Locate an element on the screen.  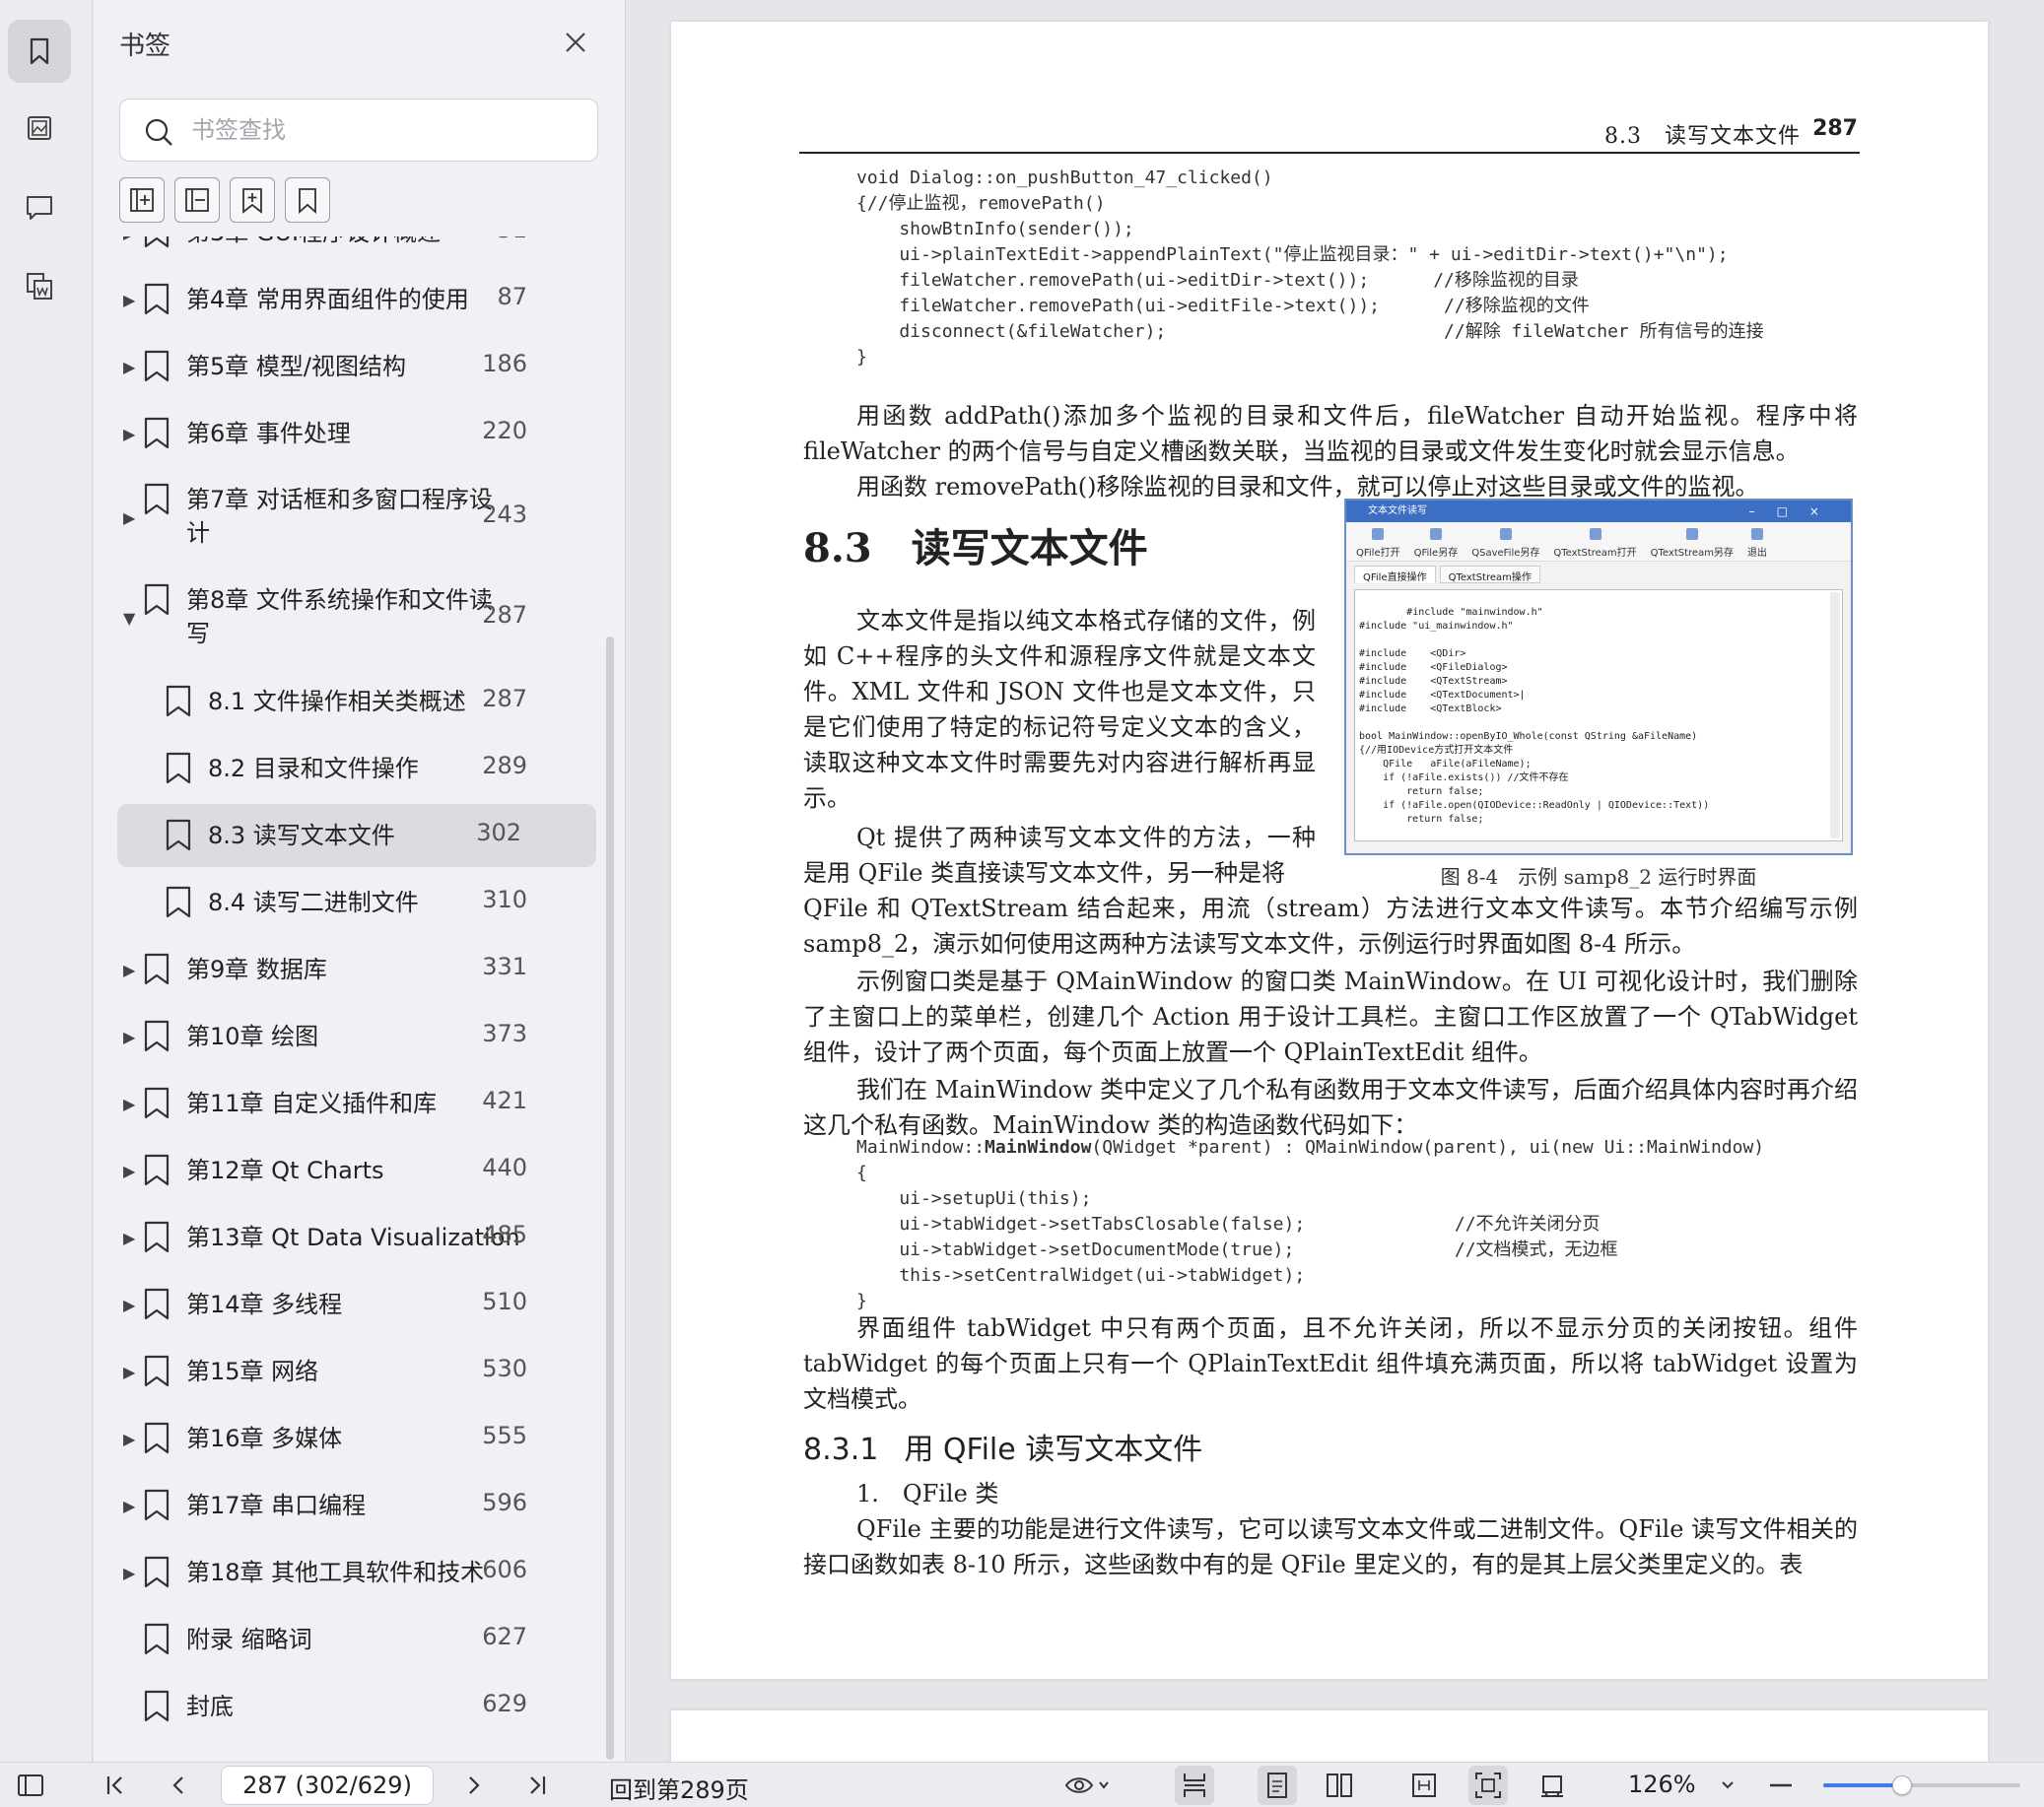
bookmark-item: ▶ 第9章 数据库 331 is located at coordinates (359, 969).